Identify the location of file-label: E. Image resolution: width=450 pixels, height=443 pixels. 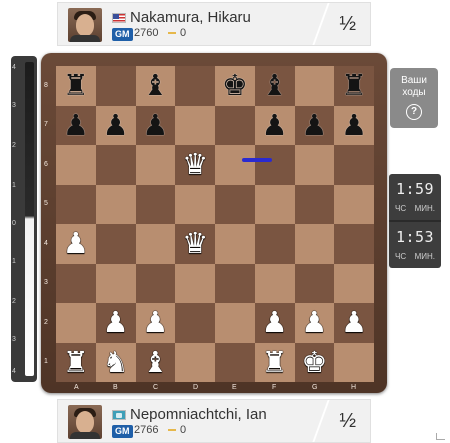
(234, 387).